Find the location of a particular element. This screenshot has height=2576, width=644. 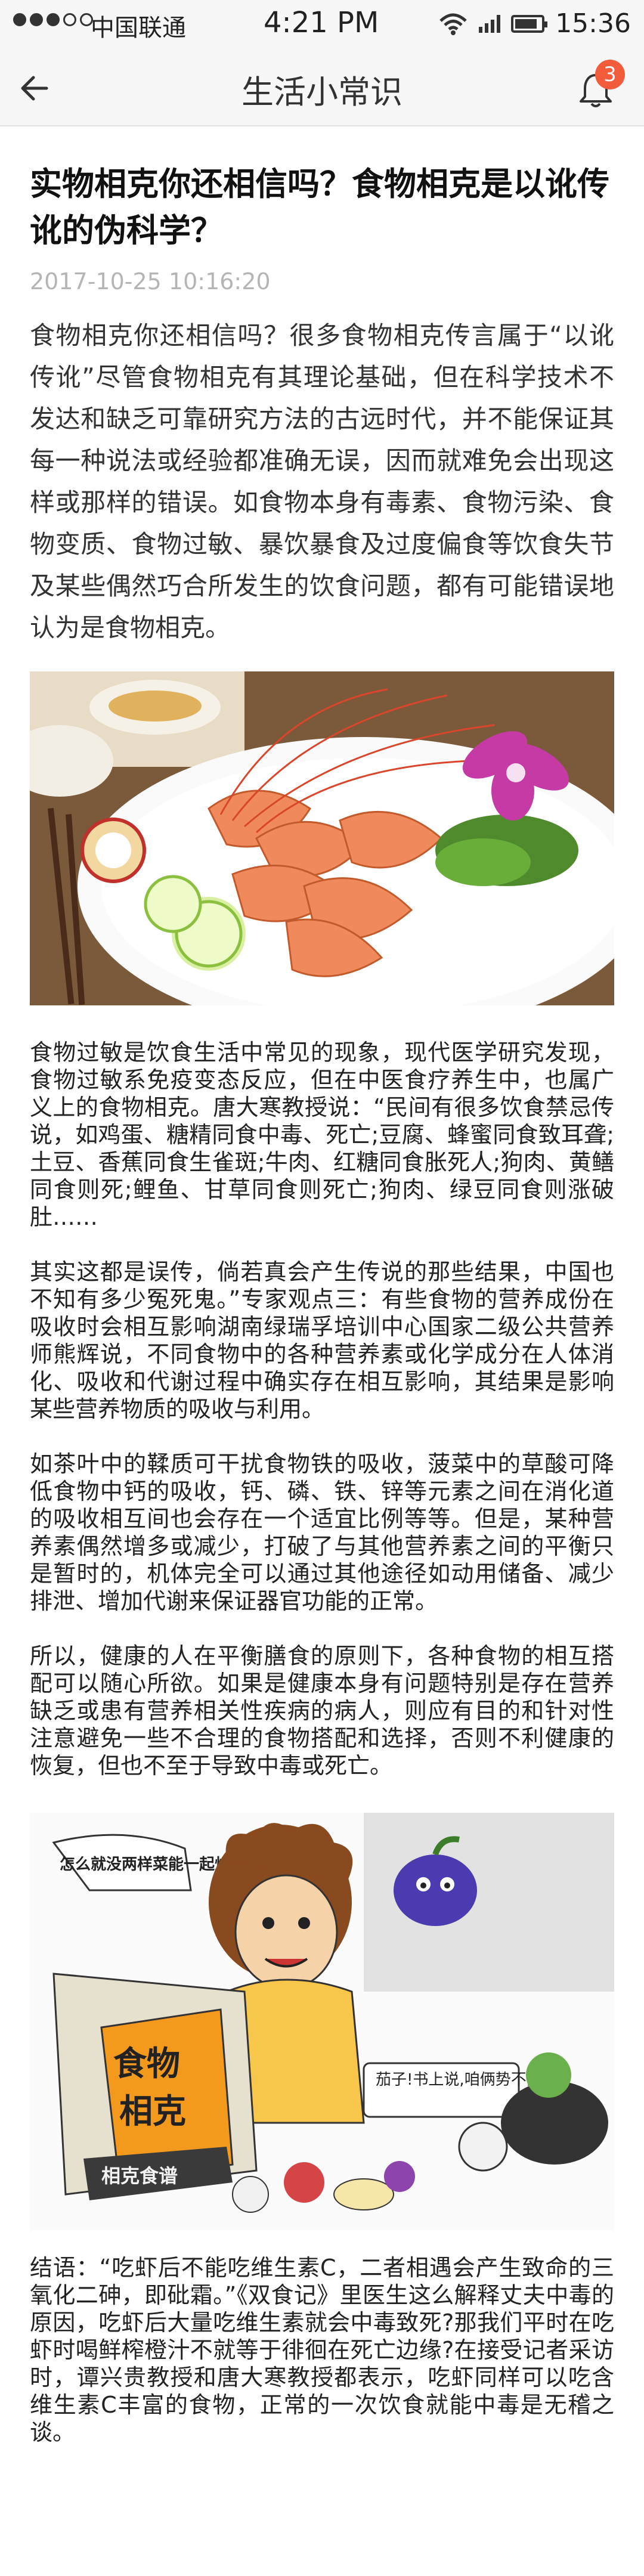

nav-bar: 生活小常识 3 is located at coordinates (322, 88).